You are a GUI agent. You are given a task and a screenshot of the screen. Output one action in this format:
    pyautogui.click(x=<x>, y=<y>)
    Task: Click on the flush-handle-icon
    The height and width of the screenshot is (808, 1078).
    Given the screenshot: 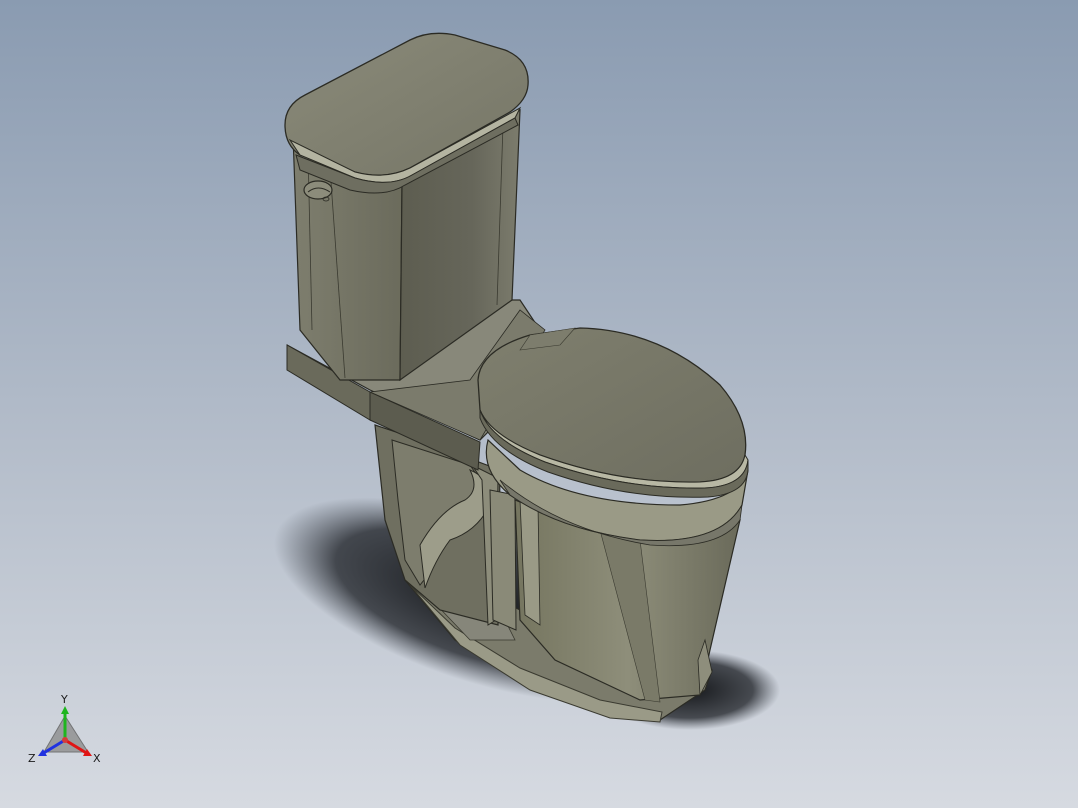 What is the action you would take?
    pyautogui.click(x=318, y=190)
    